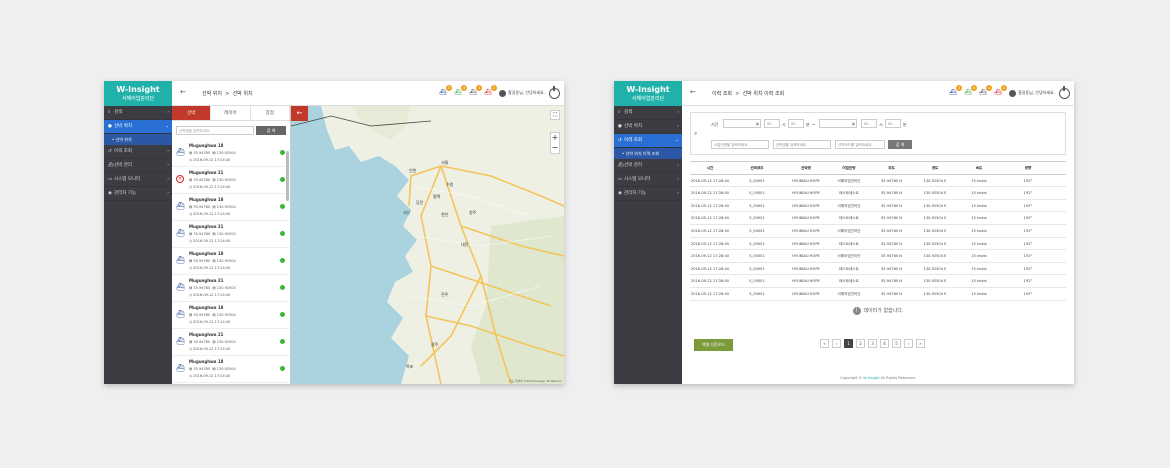  I want to click on submenu-ship-location: • 선박 위치, so click(138, 139).